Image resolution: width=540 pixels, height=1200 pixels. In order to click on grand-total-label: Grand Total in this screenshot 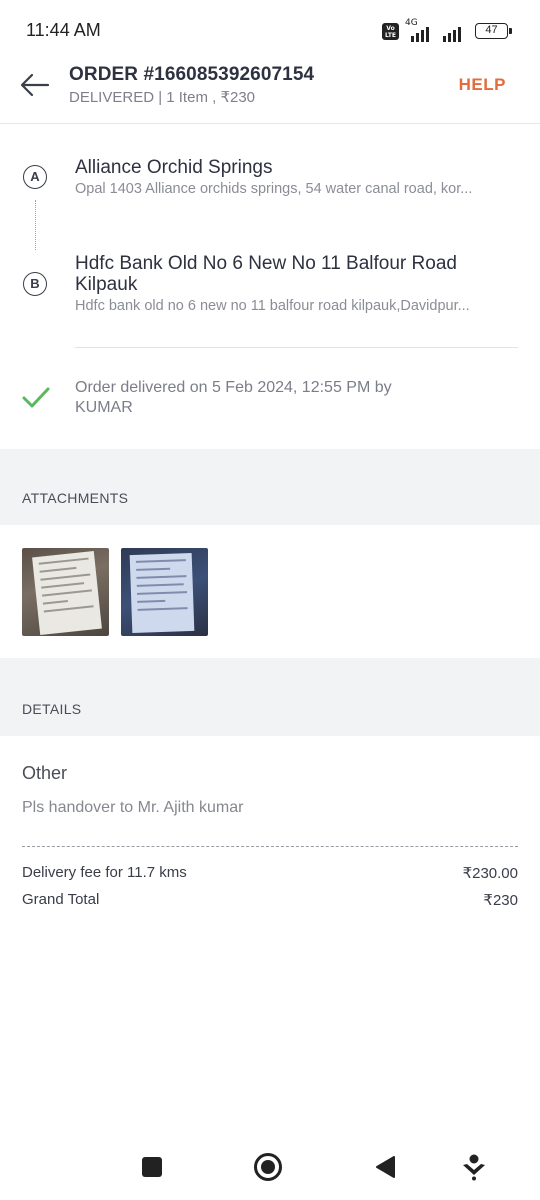, I will do `click(61, 899)`.